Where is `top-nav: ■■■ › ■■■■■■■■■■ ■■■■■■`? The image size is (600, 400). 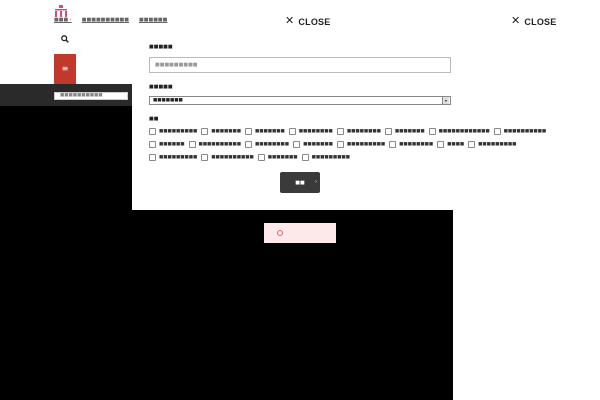 top-nav: ■■■ › ■■■■■■■■■■ ■■■■■■ is located at coordinates (110, 20).